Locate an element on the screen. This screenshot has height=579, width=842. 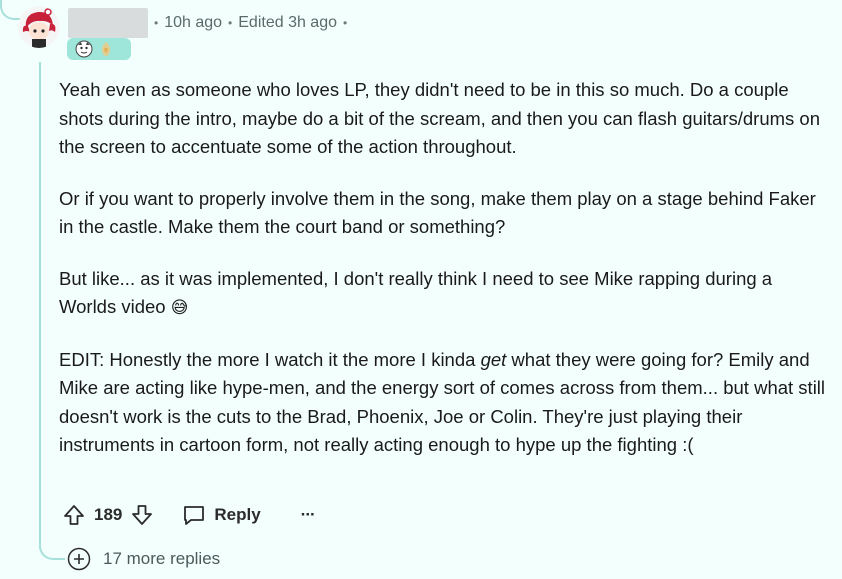
comment-icon is located at coordinates (194, 515).